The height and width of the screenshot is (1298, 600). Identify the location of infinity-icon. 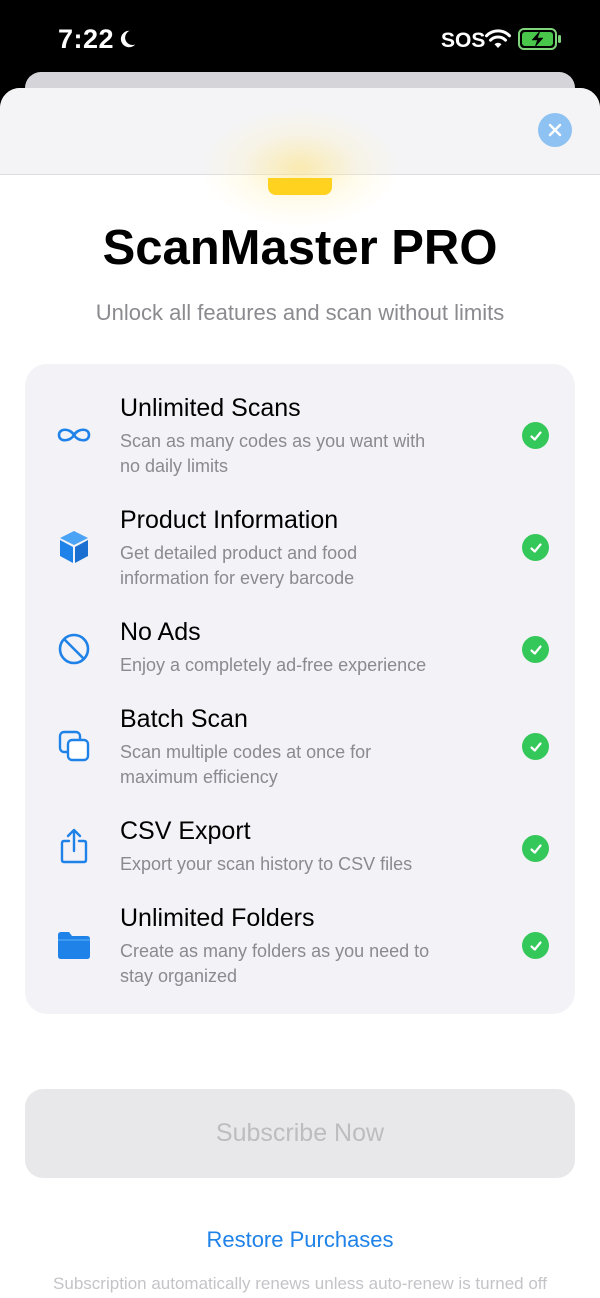
(74, 435).